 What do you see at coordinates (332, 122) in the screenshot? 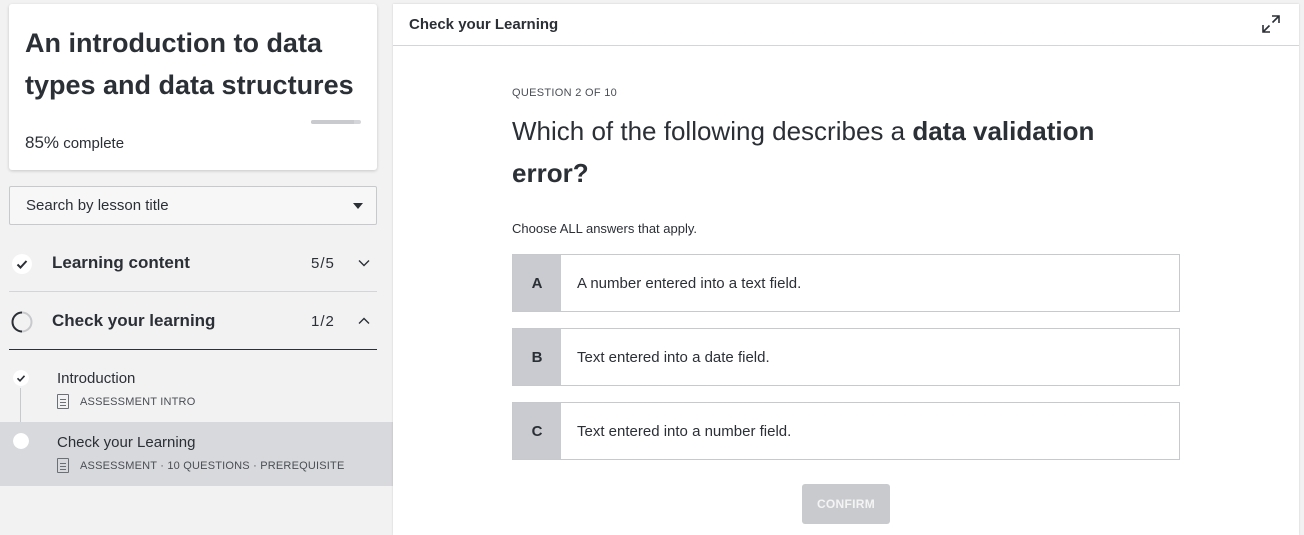
I see `course-progress-fill` at bounding box center [332, 122].